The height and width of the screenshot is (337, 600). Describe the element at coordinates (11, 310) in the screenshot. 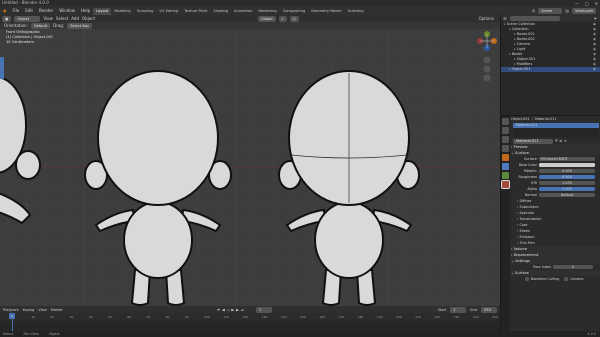

I see `playback-menu: Playback` at that location.